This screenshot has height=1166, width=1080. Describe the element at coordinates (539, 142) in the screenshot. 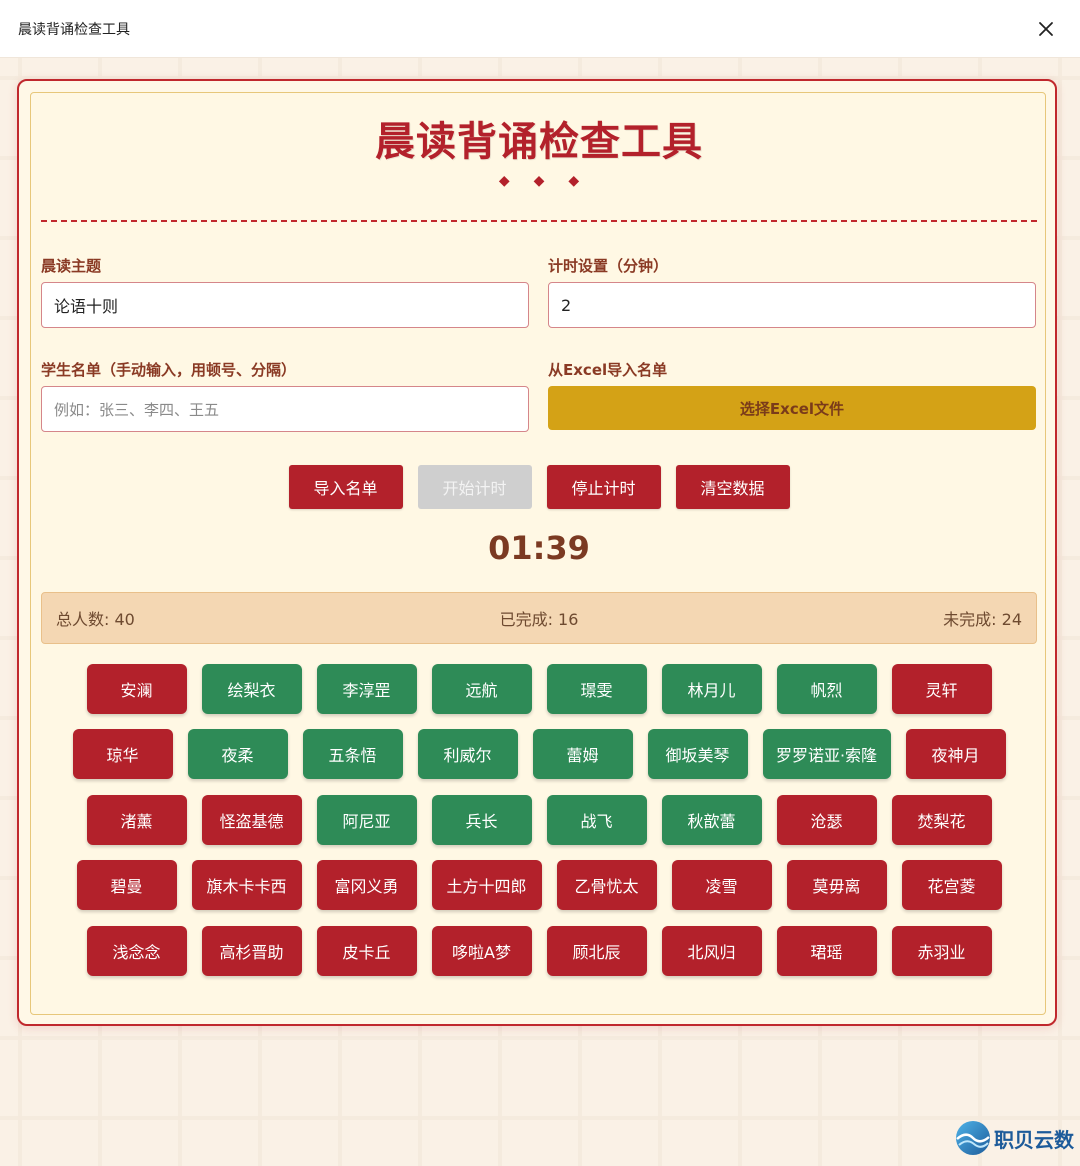

I see `page-title: 晨读背诵检查工具` at that location.